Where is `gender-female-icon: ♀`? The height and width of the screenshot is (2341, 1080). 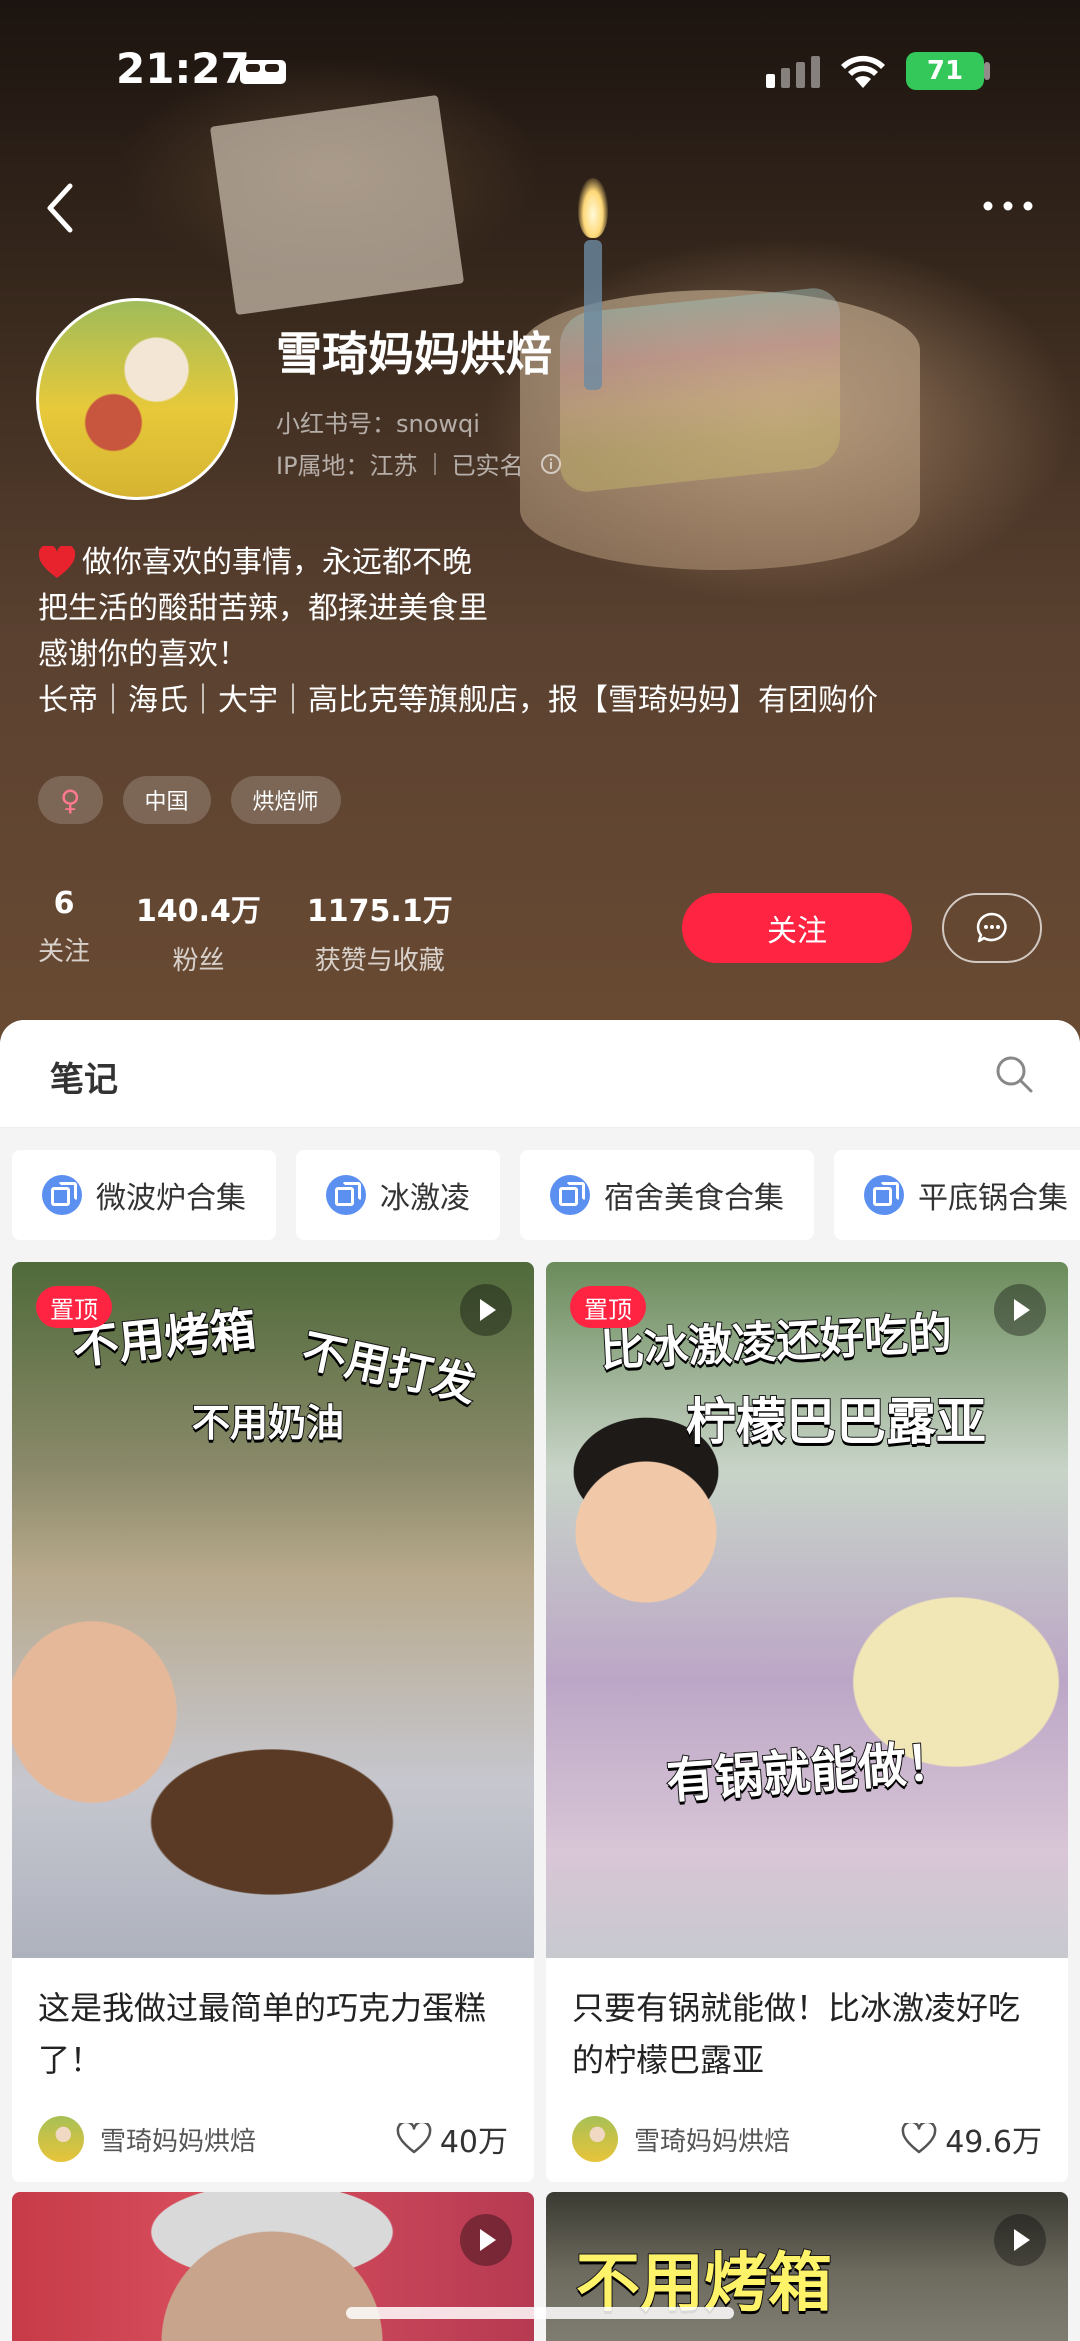 gender-female-icon: ♀ is located at coordinates (70, 800).